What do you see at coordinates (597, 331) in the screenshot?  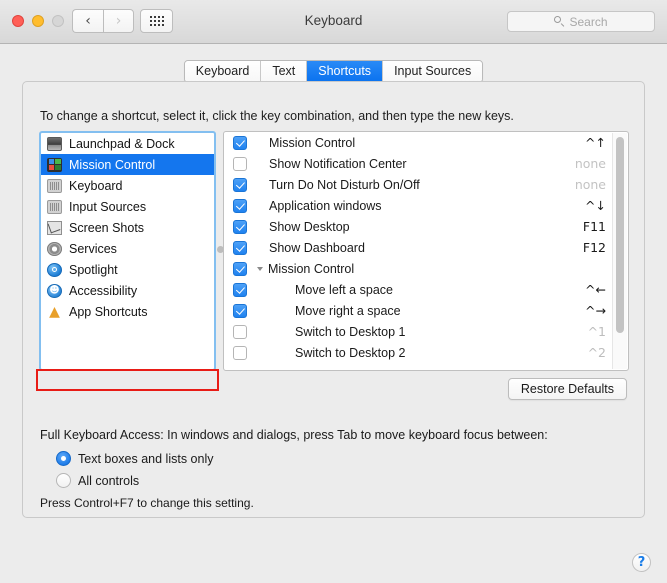 I see `shortcut-key: ^1` at bounding box center [597, 331].